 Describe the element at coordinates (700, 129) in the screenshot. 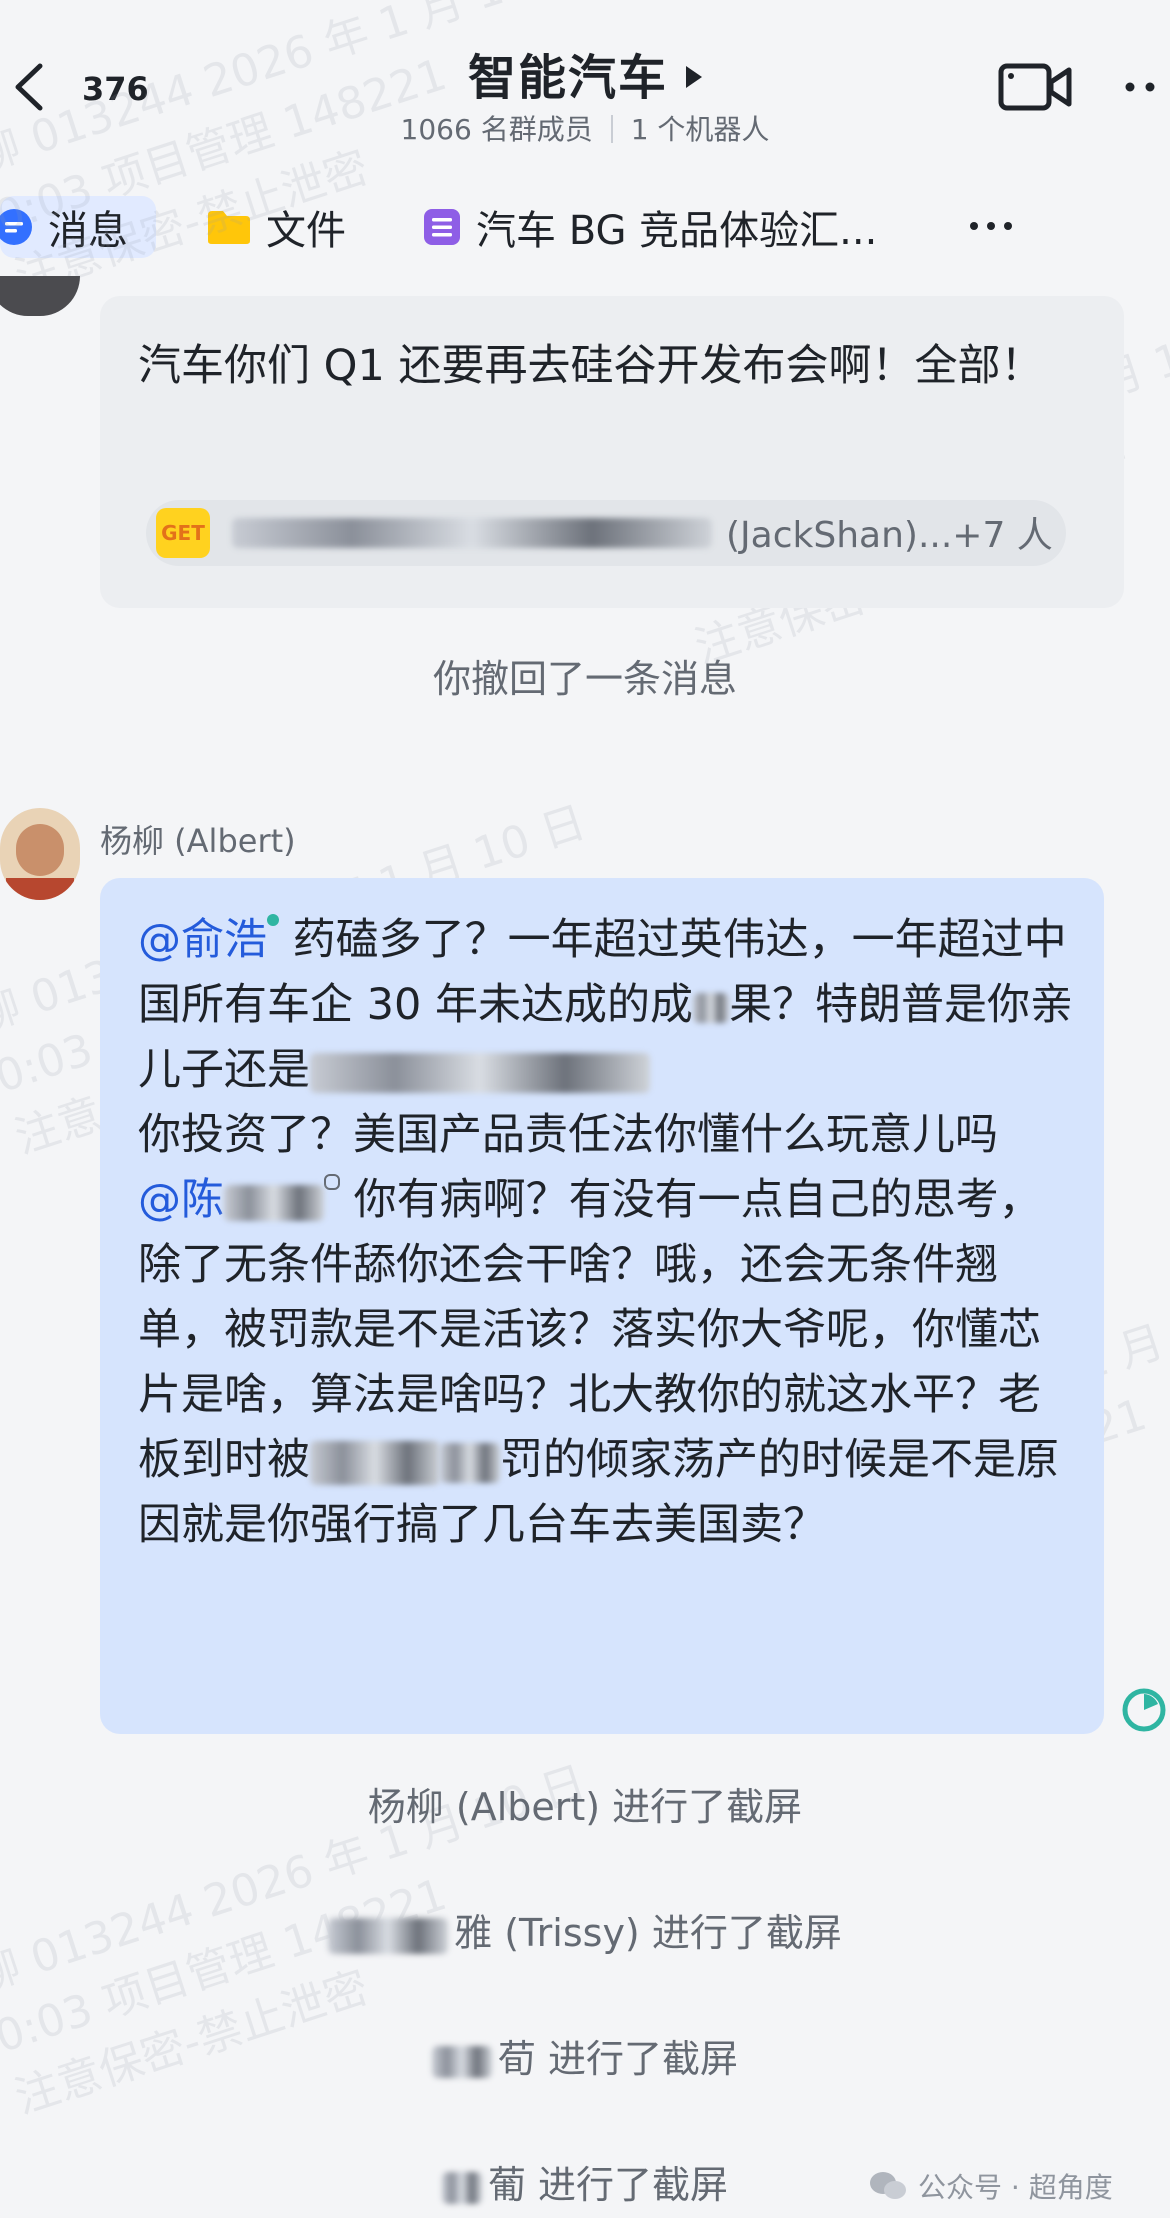

I see `bot-count: 1 个机器人` at that location.